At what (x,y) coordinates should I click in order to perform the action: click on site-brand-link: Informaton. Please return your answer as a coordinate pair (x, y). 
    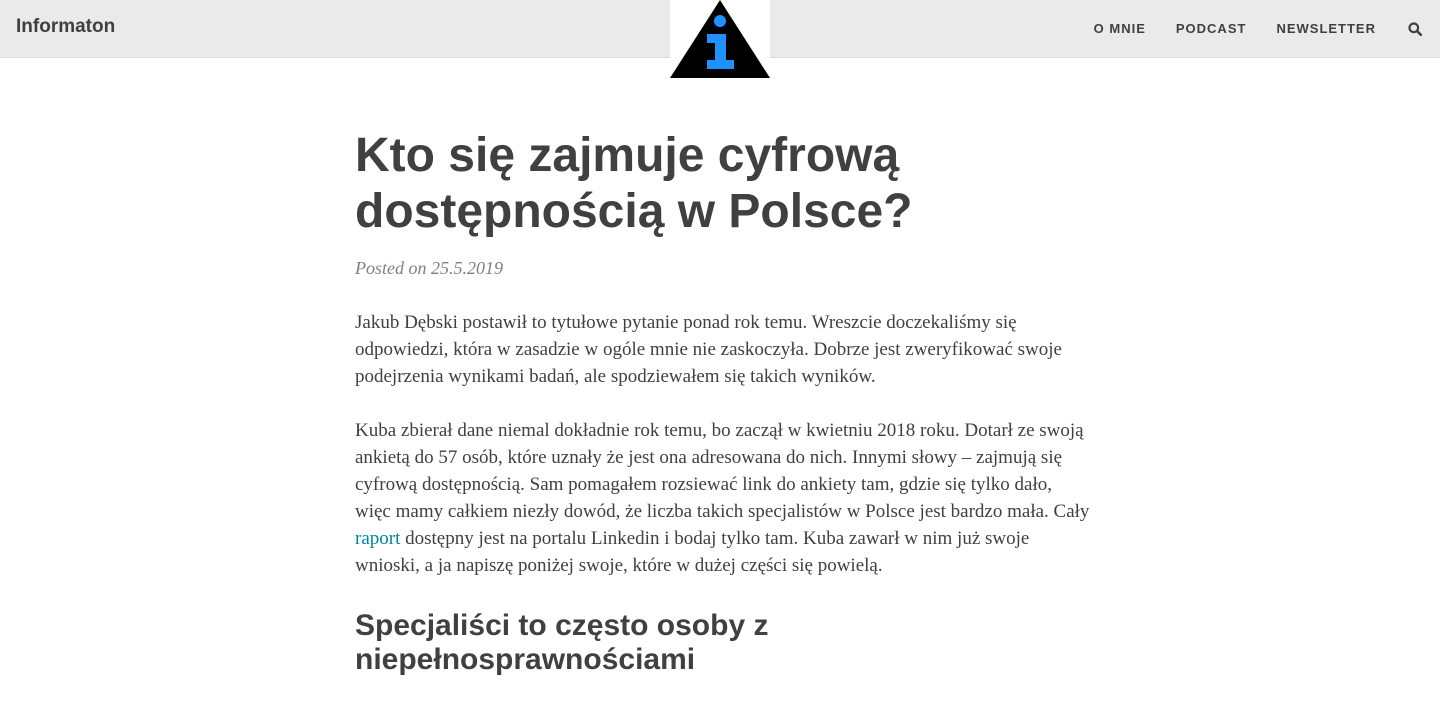
    Looking at the image, I should click on (65, 27).